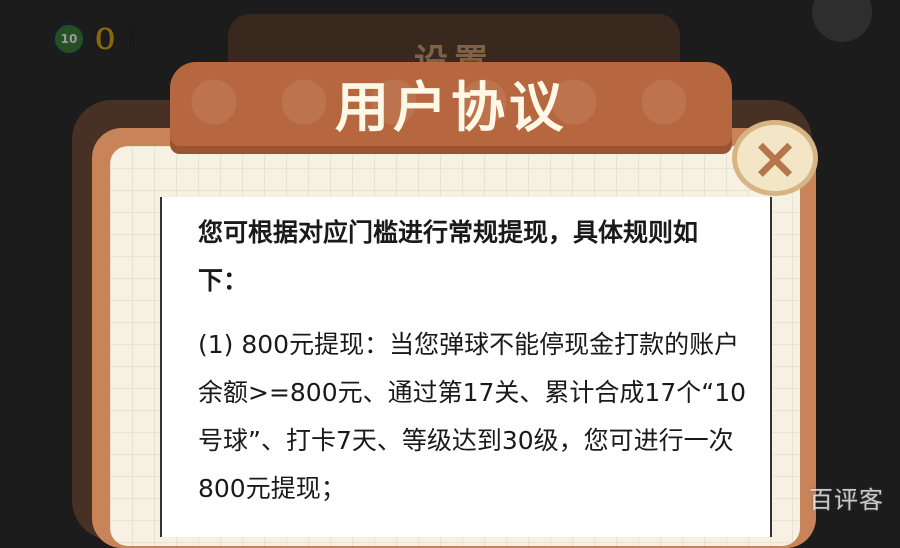 Image resolution: width=900 pixels, height=548 pixels. I want to click on close-button: ×, so click(775, 158).